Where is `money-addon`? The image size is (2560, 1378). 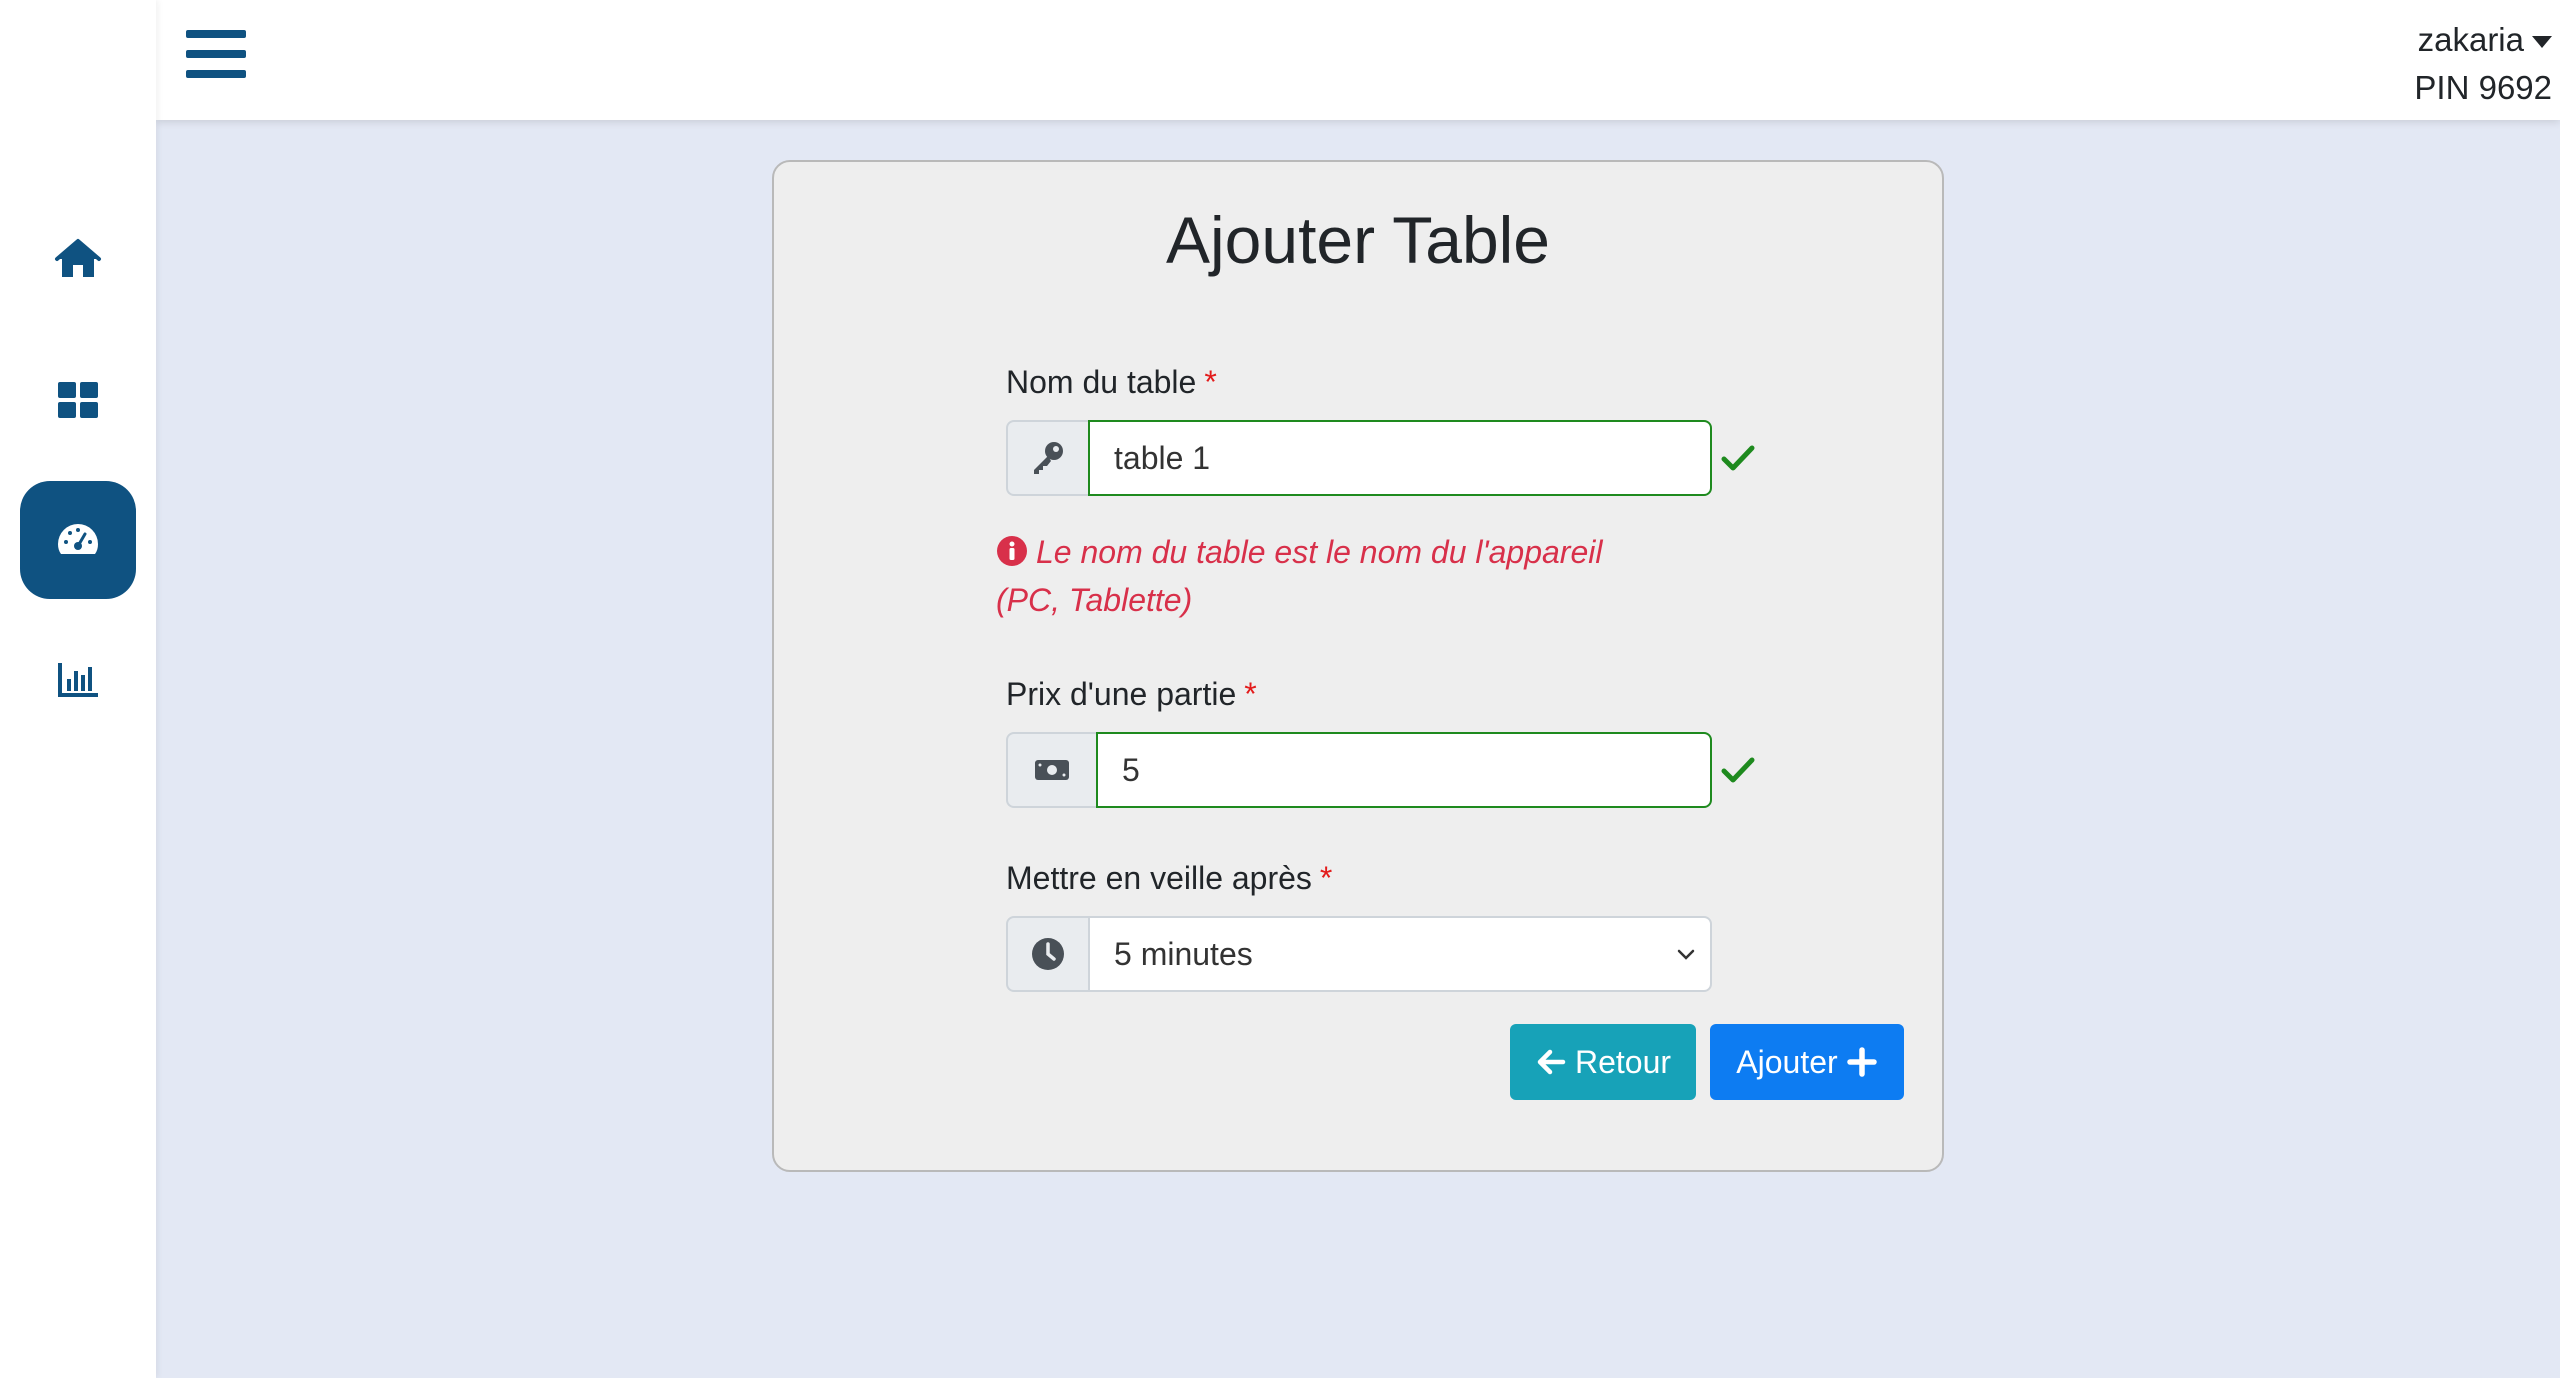 money-addon is located at coordinates (1051, 770).